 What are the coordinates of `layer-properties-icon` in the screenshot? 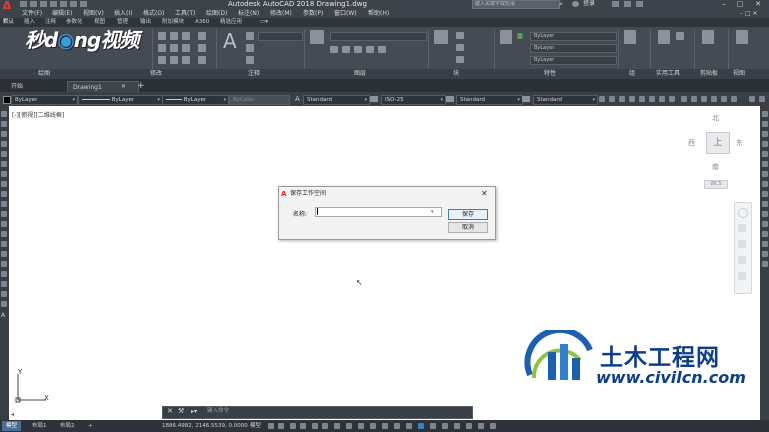 It's located at (317, 37).